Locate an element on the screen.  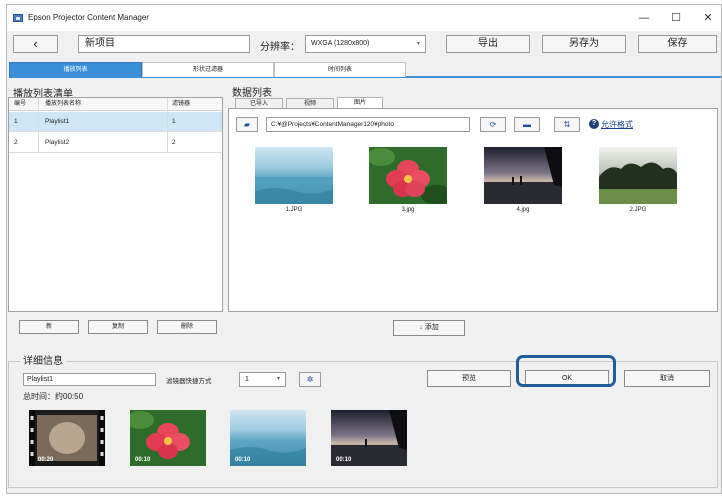
sort-icon: ⇅ is located at coordinates (567, 124).